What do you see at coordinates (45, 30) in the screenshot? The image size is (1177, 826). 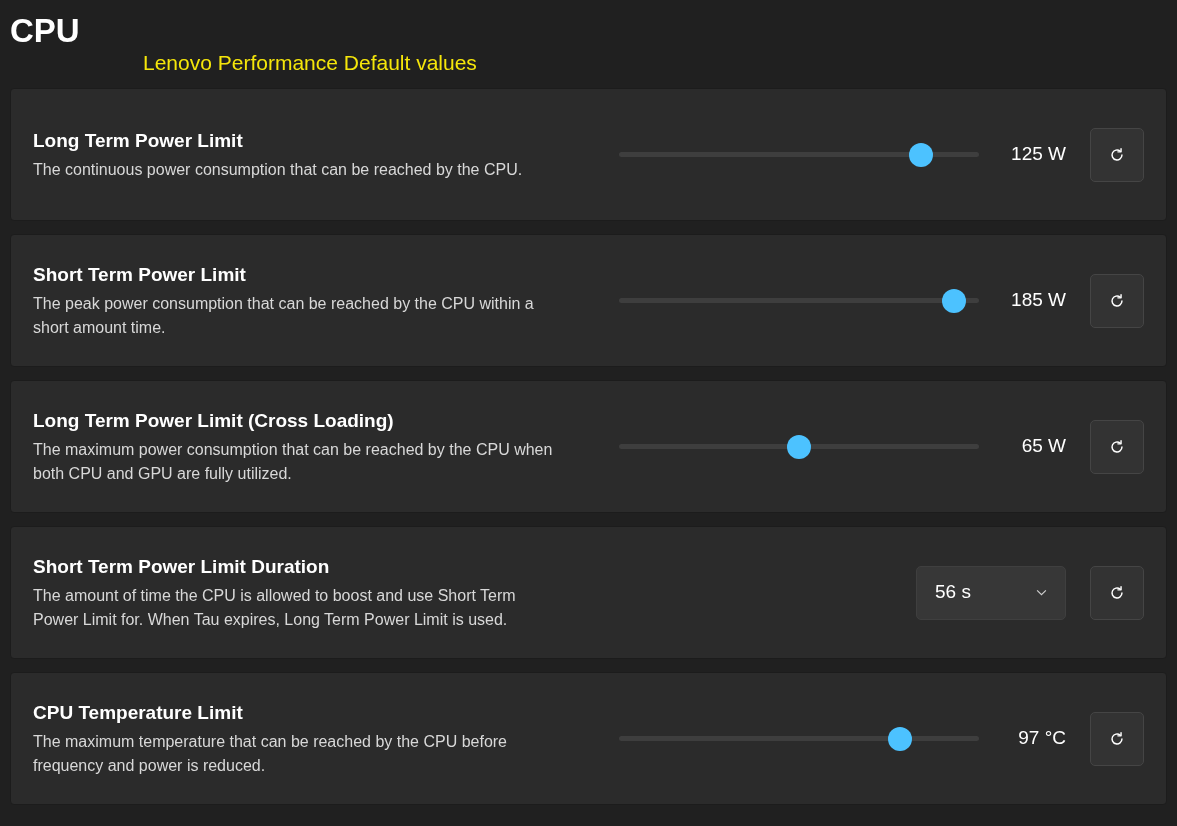 I see `page-title: CPU` at bounding box center [45, 30].